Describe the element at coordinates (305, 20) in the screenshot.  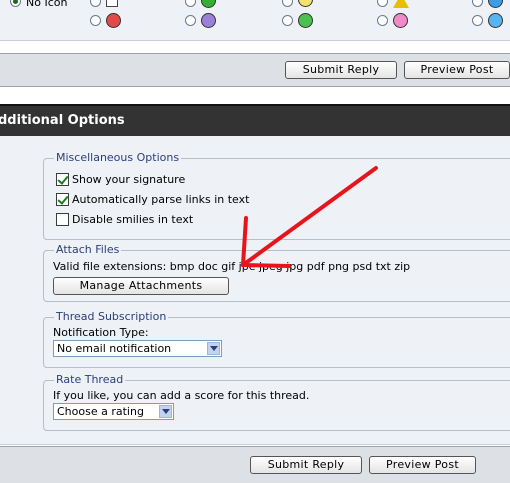
I see `grin-smiley-icon` at that location.